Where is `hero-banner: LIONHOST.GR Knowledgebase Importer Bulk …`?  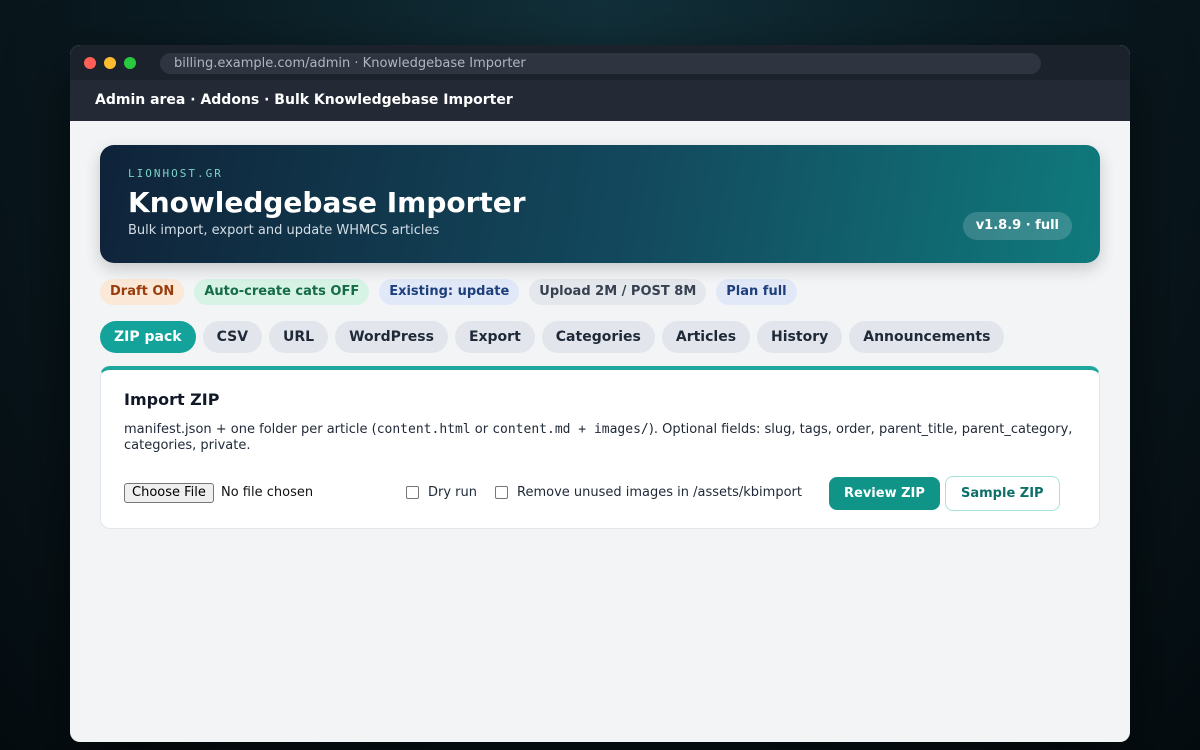
hero-banner: LIONHOST.GR Knowledgebase Importer Bulk … is located at coordinates (600, 204).